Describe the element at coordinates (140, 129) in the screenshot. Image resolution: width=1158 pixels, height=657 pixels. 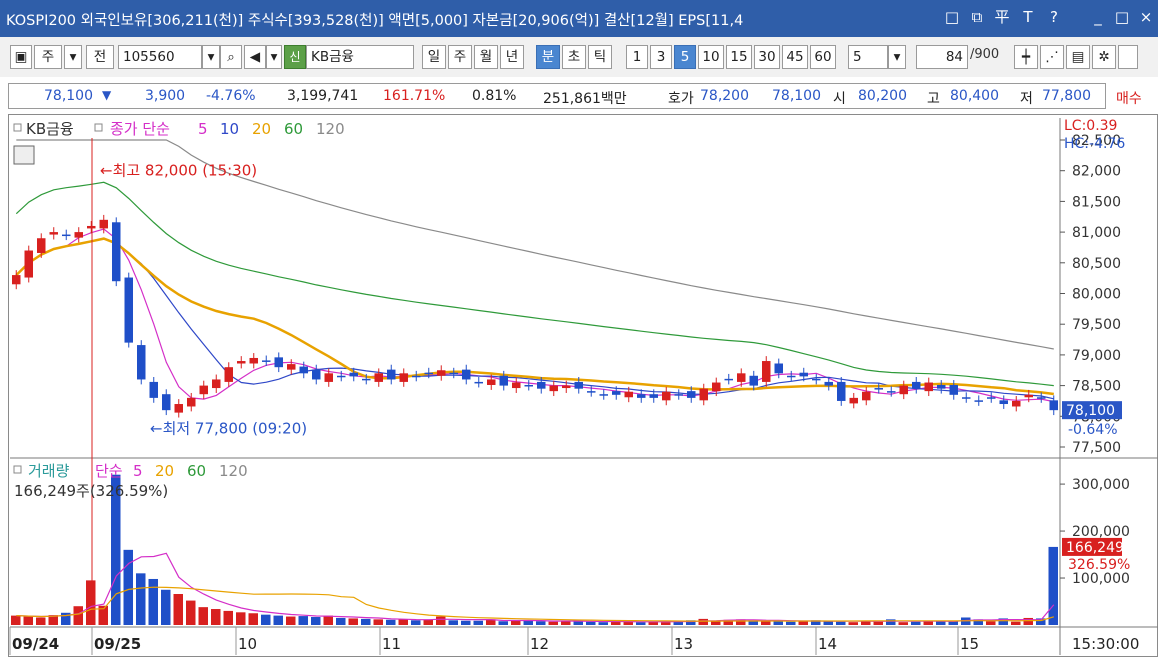
I see `legend-close-label: 종가 단순` at that location.